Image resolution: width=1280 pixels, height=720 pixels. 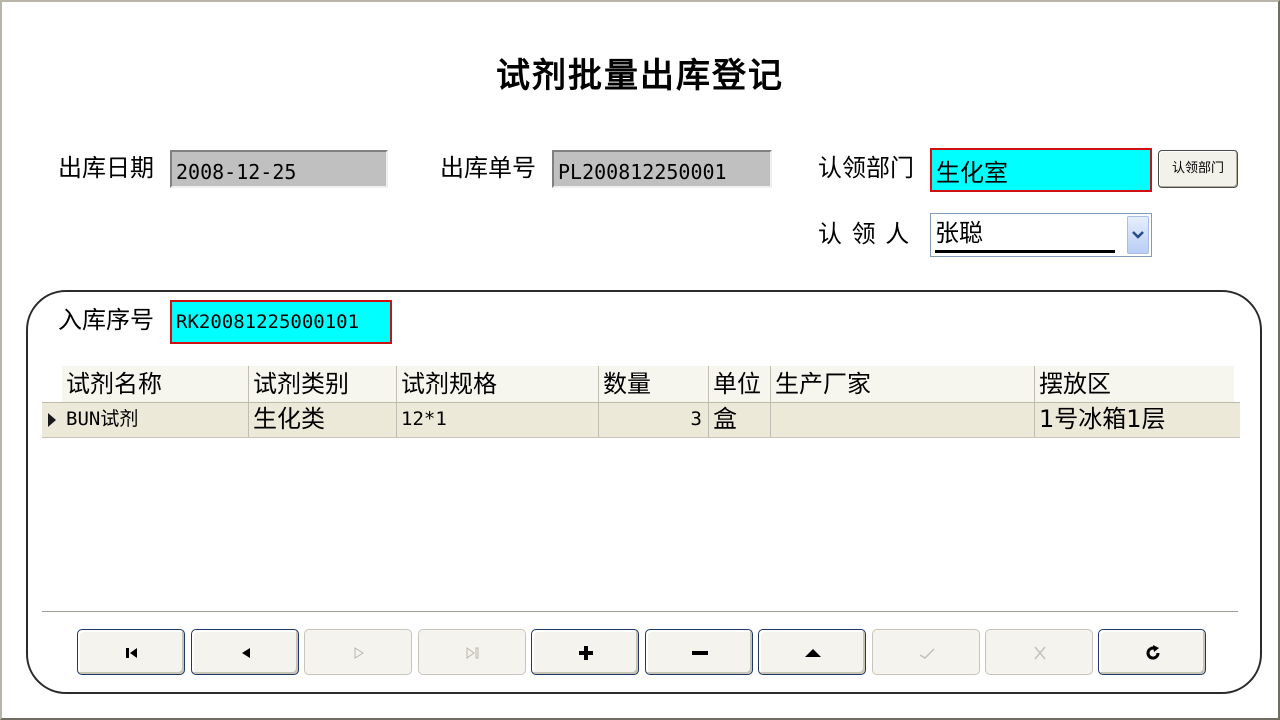 I want to click on row-pointer-icon, so click(x=52, y=420).